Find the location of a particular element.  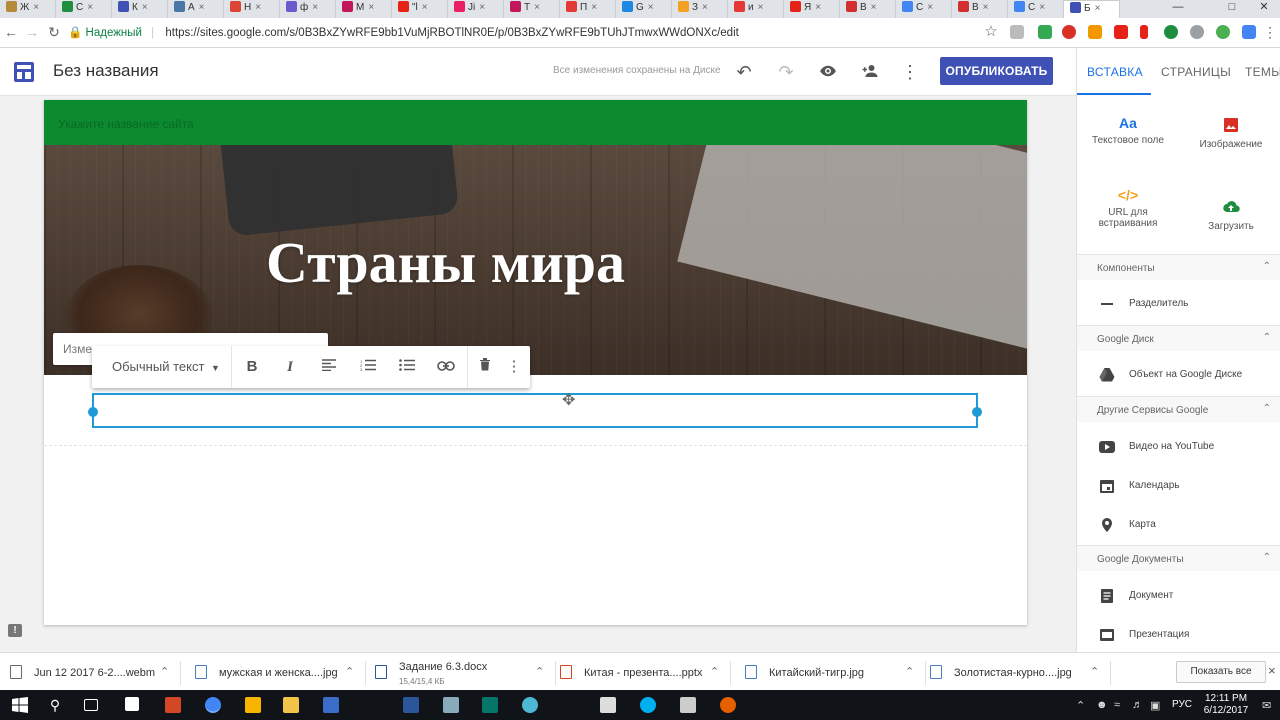

site-title: Без названия is located at coordinates (106, 71).